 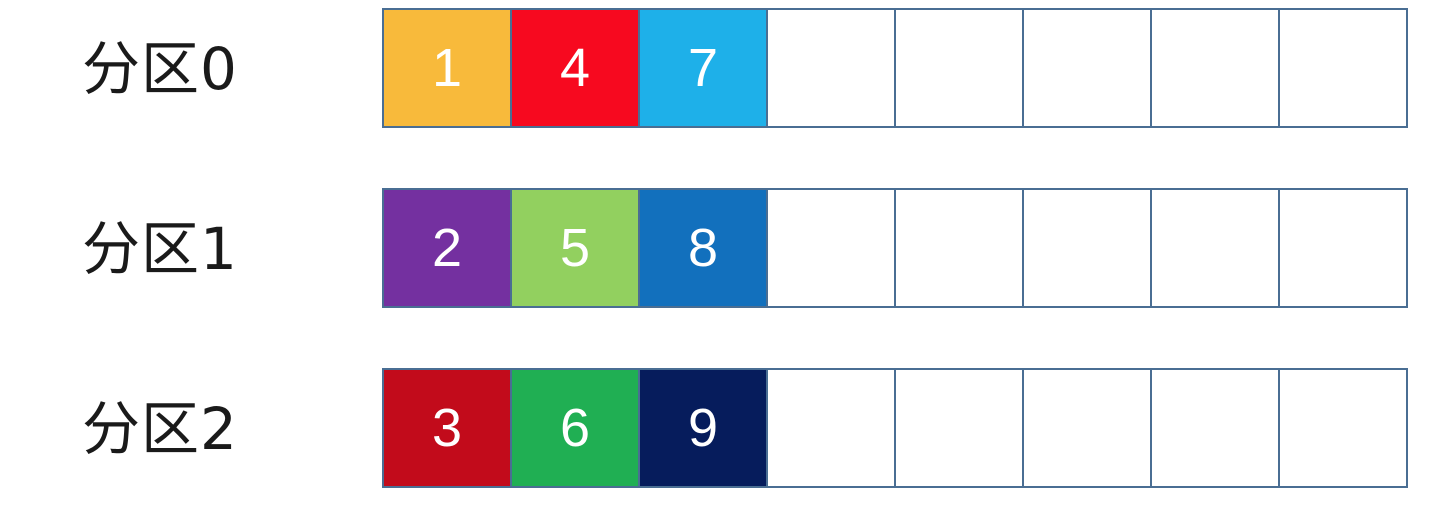 I want to click on partition-cell: 7, so click(x=702, y=68).